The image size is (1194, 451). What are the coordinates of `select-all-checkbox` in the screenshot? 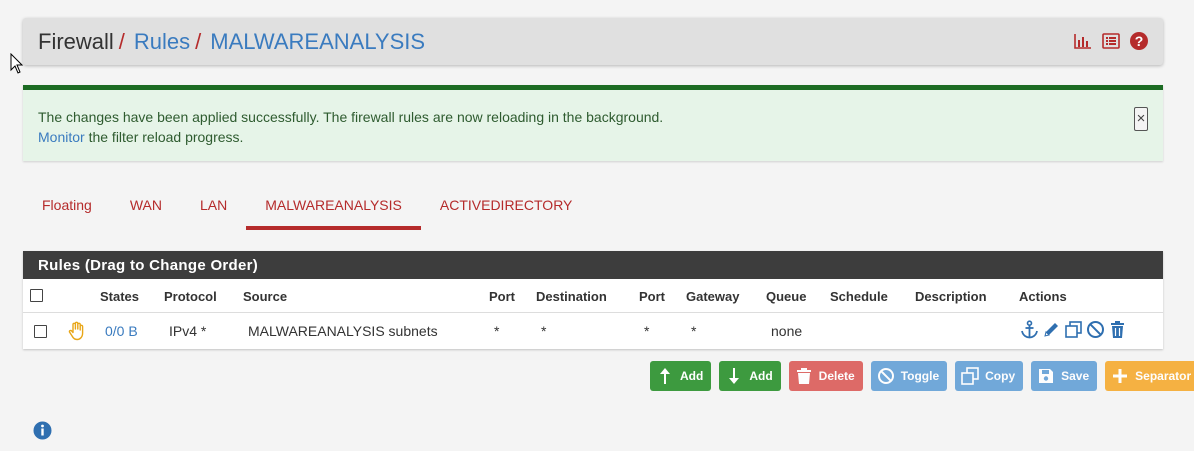 It's located at (36, 295).